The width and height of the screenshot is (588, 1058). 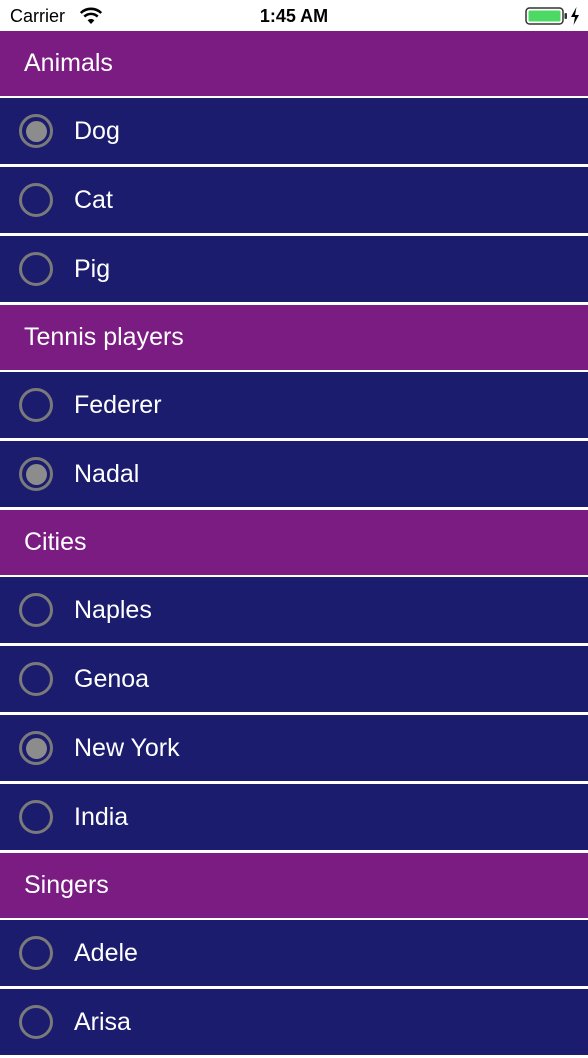 I want to click on status-bar: Carrier 1:45 AM, so click(x=294, y=15).